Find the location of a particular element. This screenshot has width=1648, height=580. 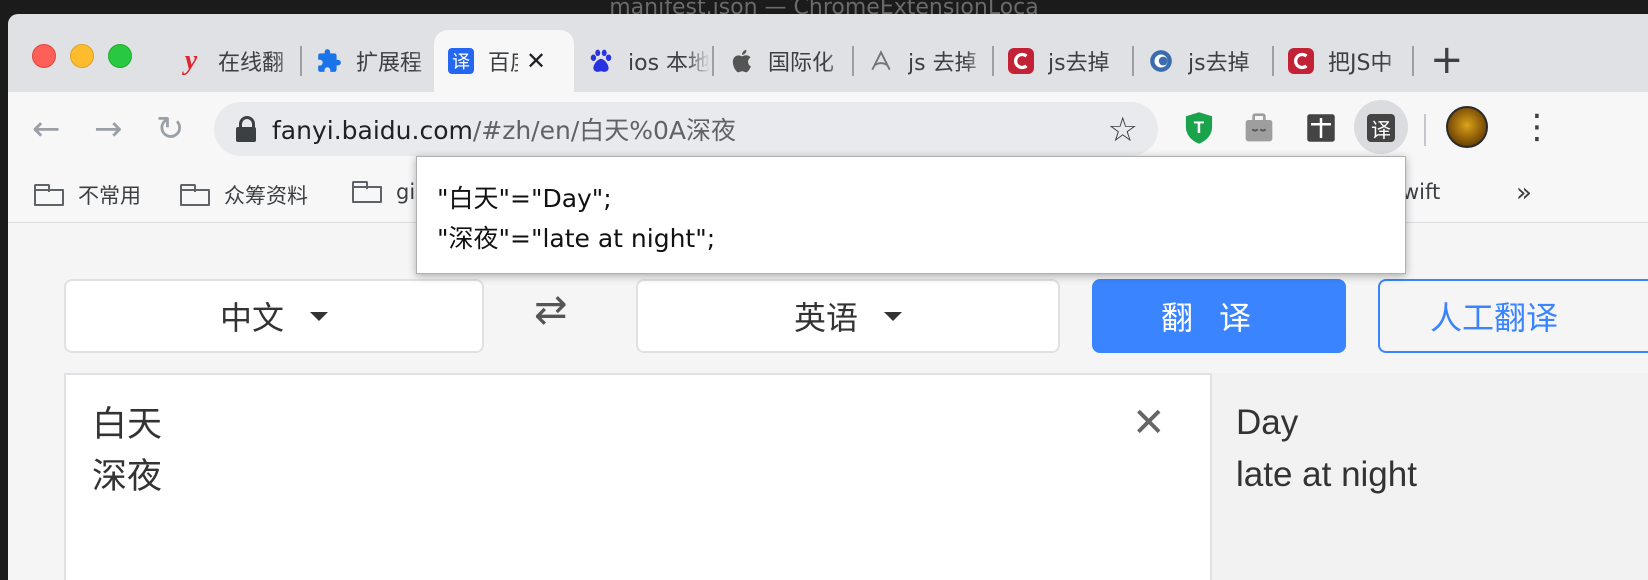

url-text: fanyi.baidu.com/#zh/en/白天%0A深夜 is located at coordinates (504, 129).